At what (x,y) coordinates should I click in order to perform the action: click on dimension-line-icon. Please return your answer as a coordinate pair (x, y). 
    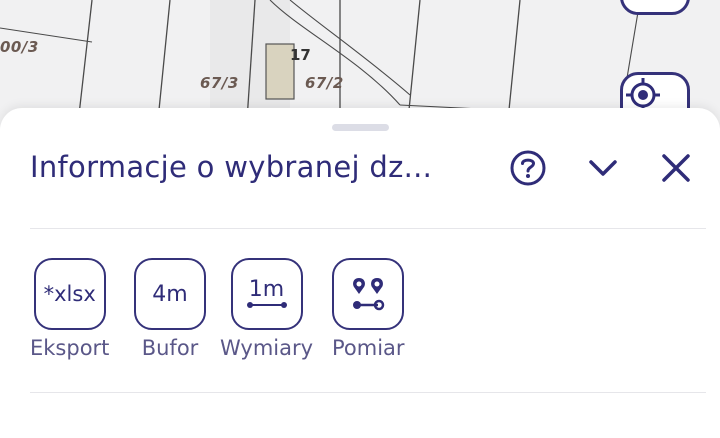
    Looking at the image, I should click on (266, 305).